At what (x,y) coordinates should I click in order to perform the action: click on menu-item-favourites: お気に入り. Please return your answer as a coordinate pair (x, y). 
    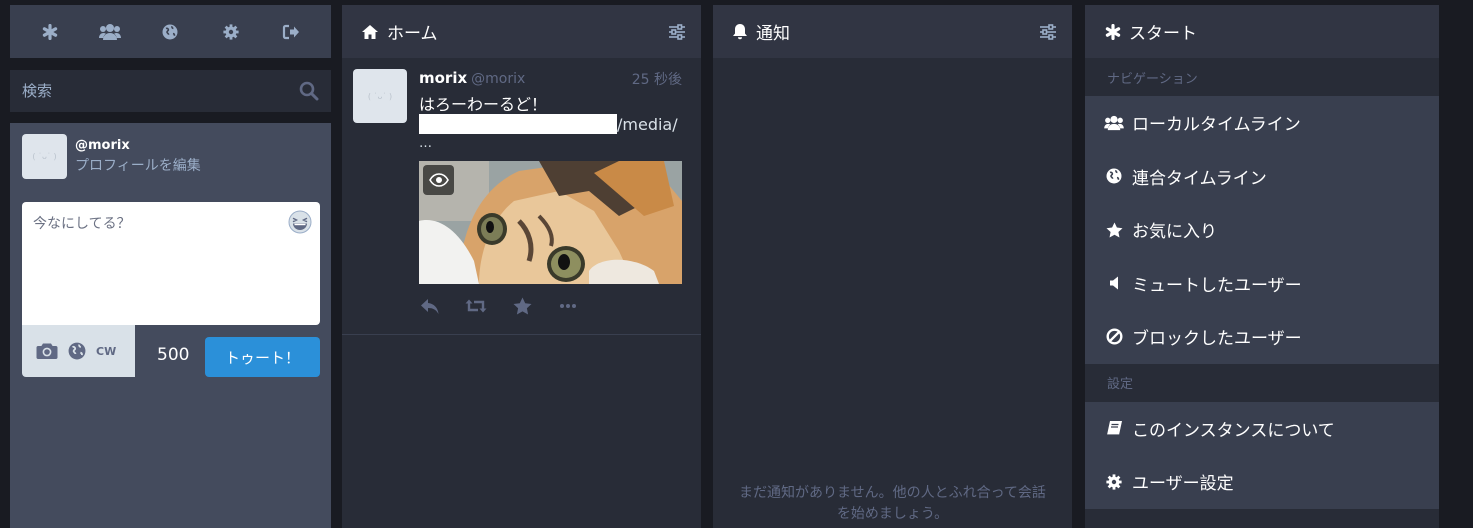
    Looking at the image, I should click on (1262, 230).